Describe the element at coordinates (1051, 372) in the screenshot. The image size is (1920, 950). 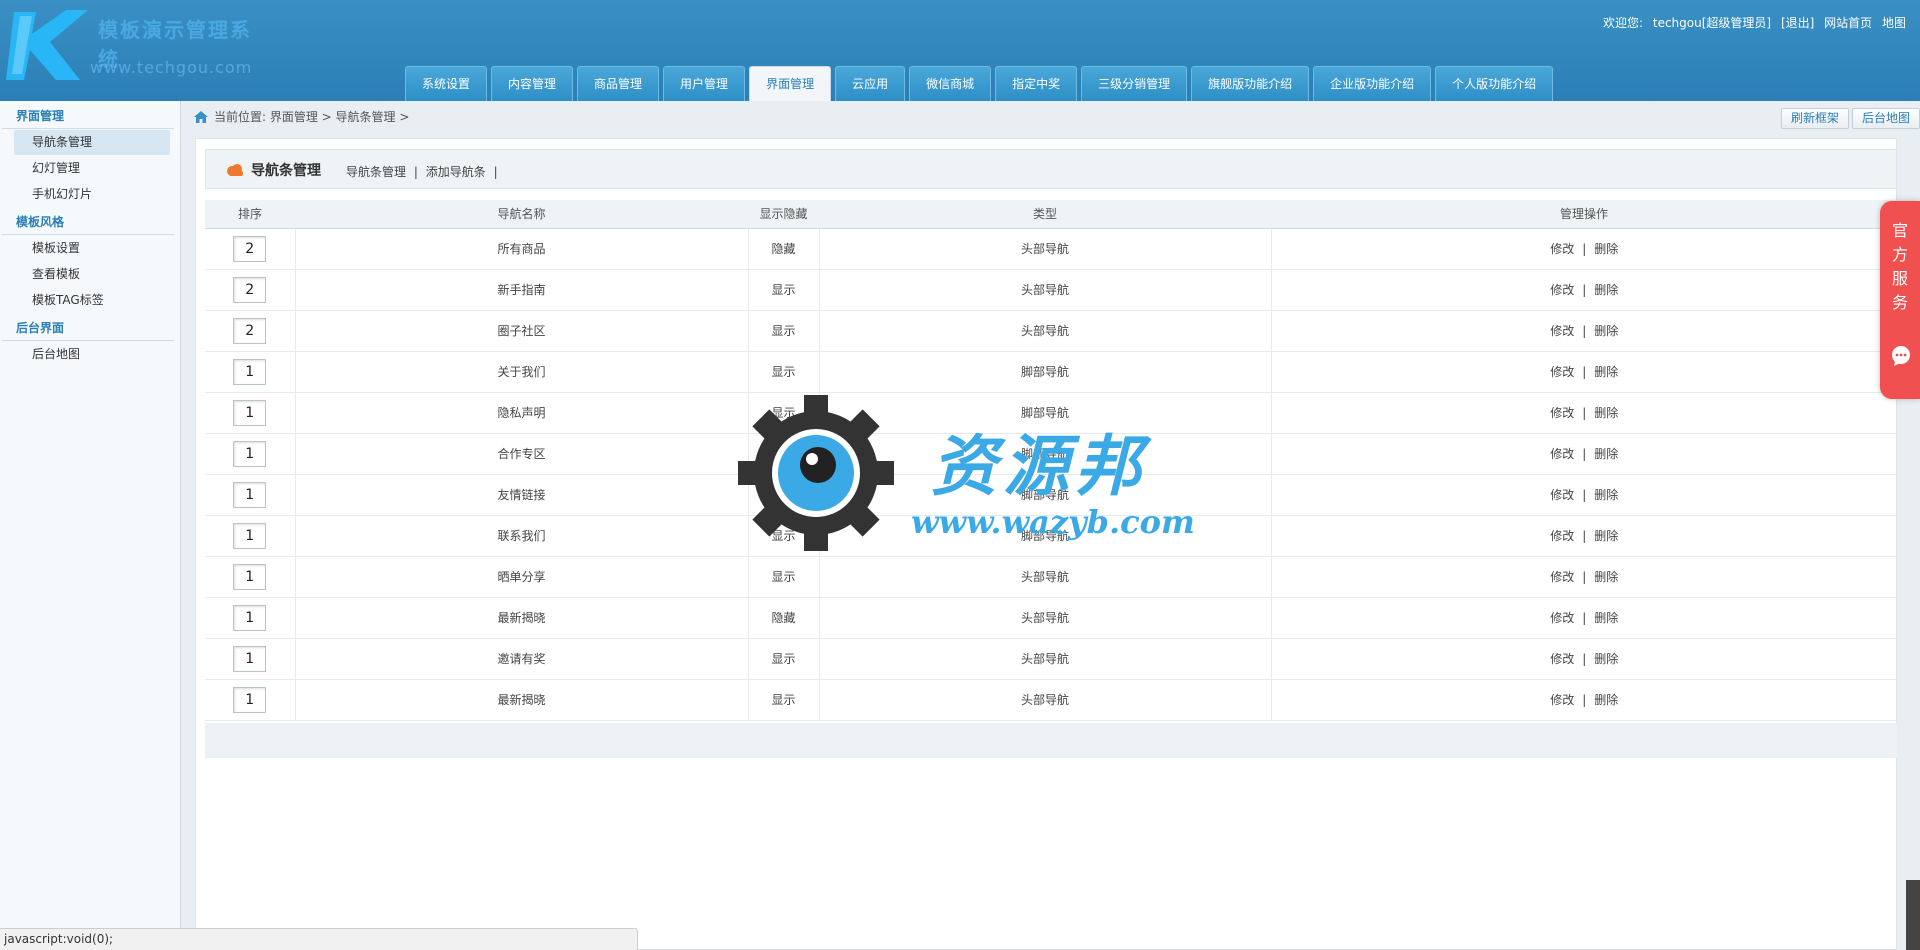
I see `table-row: 1 关于我们 显示 脚部导航 修改 | 删除` at that location.